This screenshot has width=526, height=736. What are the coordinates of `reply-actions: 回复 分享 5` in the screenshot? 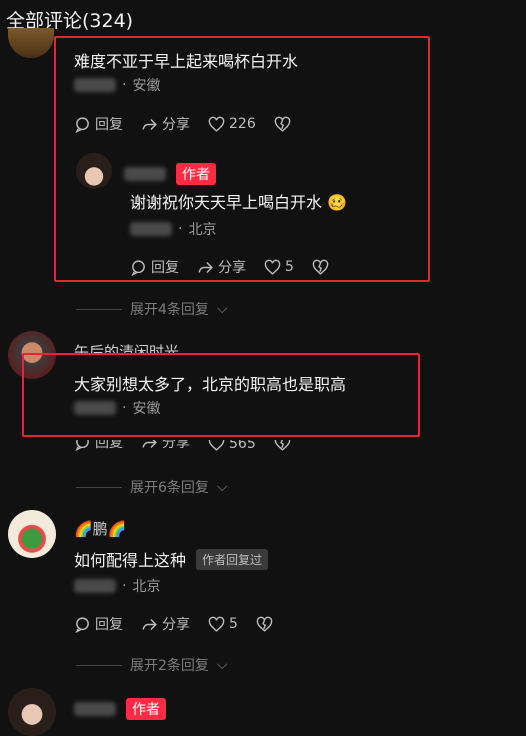 It's located at (238, 267).